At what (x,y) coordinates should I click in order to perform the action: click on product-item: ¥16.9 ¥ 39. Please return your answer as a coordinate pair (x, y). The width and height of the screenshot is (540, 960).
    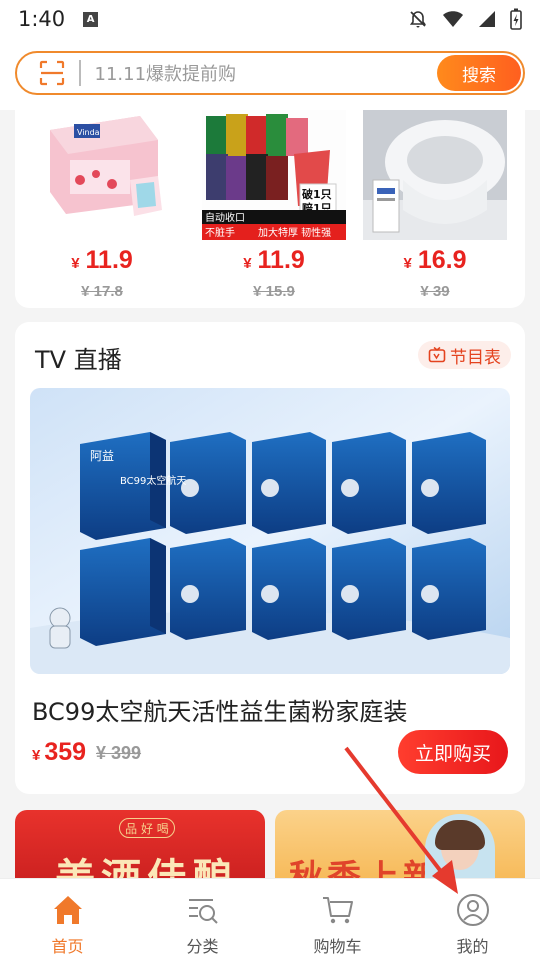
    Looking at the image, I should click on (435, 205).